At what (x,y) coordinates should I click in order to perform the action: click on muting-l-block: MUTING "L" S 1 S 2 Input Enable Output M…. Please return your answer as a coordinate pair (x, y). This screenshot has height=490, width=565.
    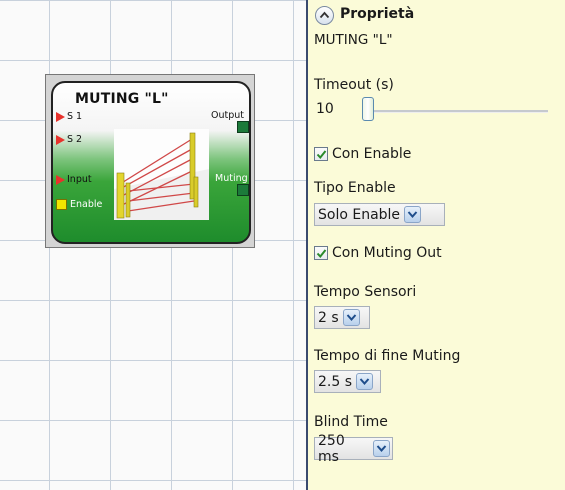
    Looking at the image, I should click on (151, 162).